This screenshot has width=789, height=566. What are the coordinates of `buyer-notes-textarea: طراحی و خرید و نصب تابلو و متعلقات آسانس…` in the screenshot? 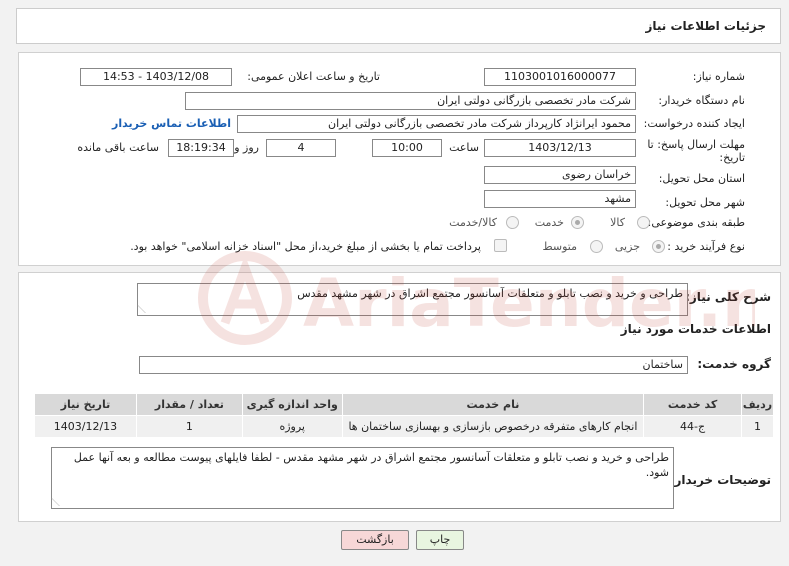 It's located at (362, 478).